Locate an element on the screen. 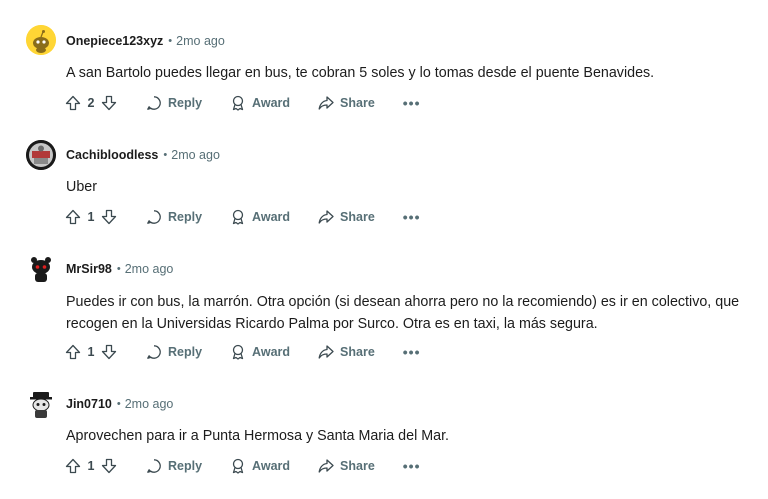  downvote-arrow-icon is located at coordinates (109, 466).